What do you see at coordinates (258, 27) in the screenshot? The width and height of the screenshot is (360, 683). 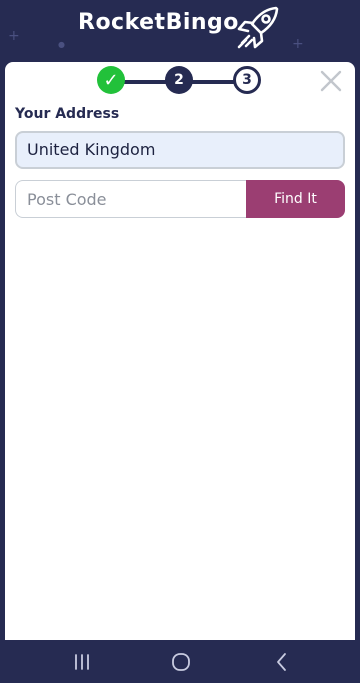 I see `rocket-icon` at bounding box center [258, 27].